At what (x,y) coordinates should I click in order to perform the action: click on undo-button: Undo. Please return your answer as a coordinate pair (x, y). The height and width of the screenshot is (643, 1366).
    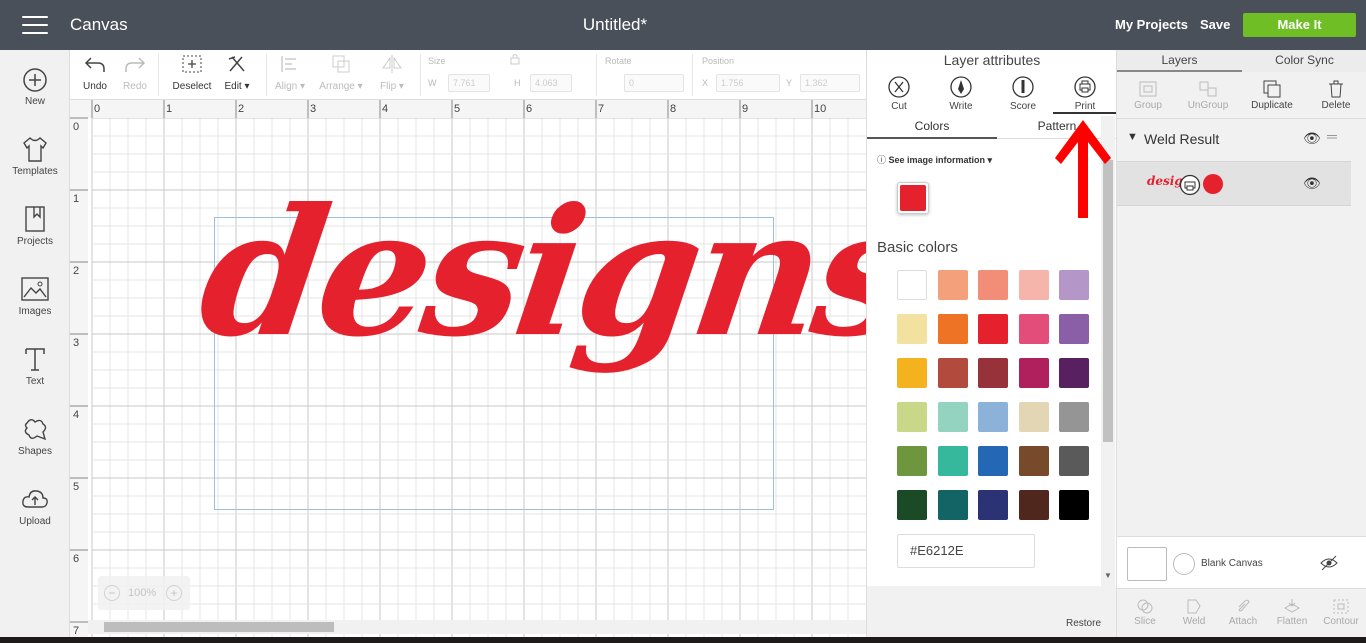
    Looking at the image, I should click on (95, 72).